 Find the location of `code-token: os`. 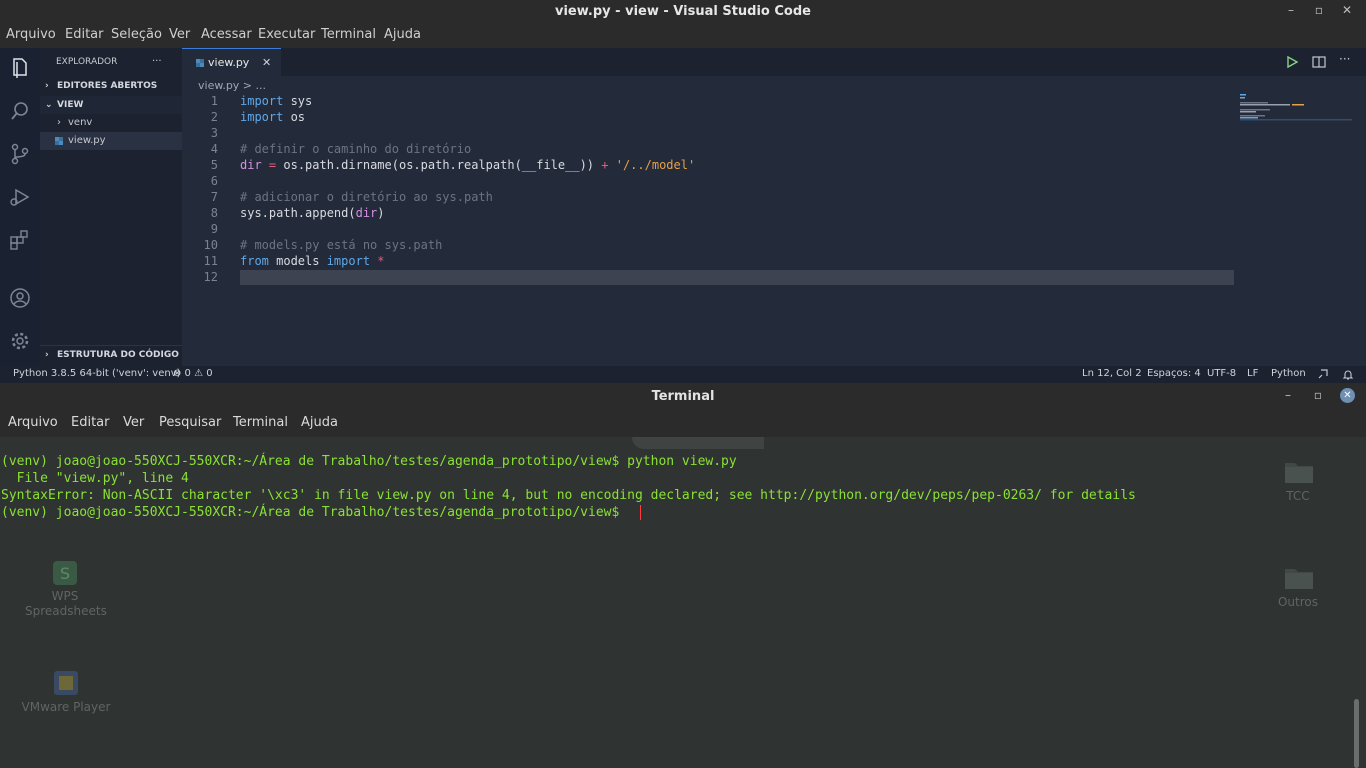

code-token: os is located at coordinates (294, 117).